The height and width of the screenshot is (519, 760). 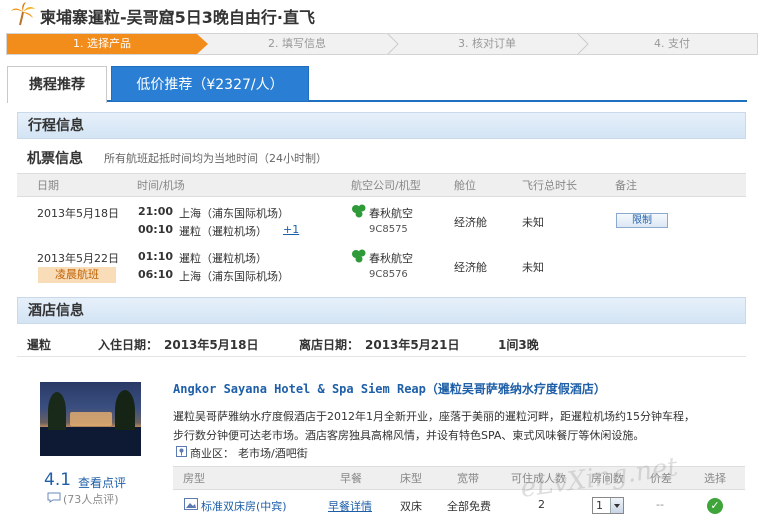 I want to click on outbound-cabin: 经济舱, so click(x=470, y=222).